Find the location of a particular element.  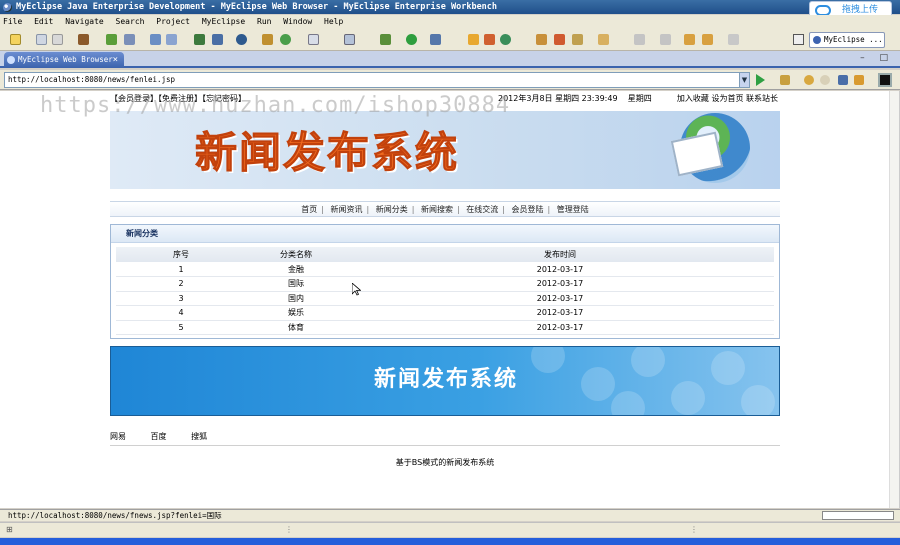

forward-icon is located at coordinates (707, 39).